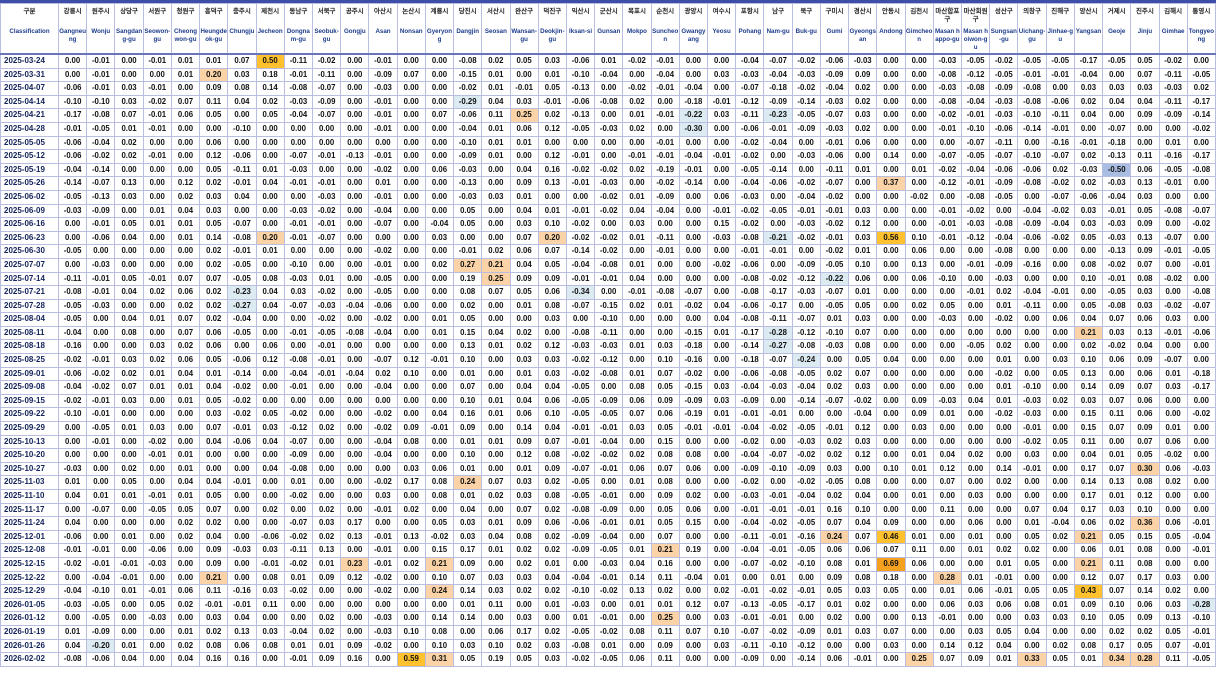  What do you see at coordinates (919, 29) in the screenshot?
I see `column-header: 김천시 Gimcheon` at bounding box center [919, 29].